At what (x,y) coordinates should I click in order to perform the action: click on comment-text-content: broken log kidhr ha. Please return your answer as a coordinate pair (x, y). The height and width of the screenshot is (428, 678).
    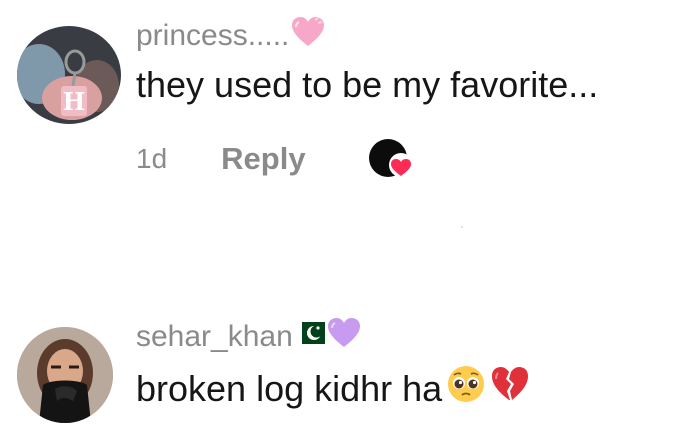
    Looking at the image, I should click on (289, 388).